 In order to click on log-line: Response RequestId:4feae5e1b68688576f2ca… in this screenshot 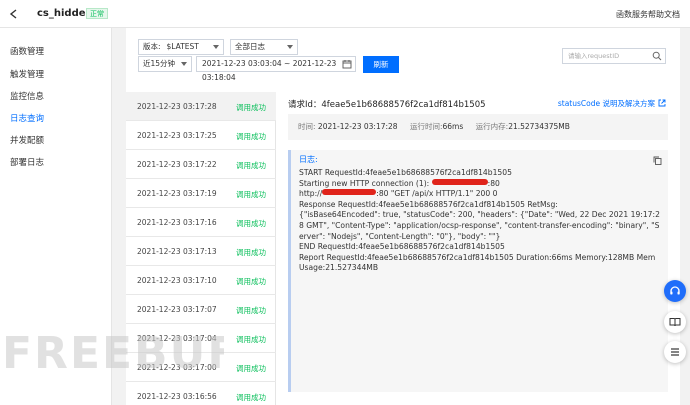, I will do `click(428, 204)`.